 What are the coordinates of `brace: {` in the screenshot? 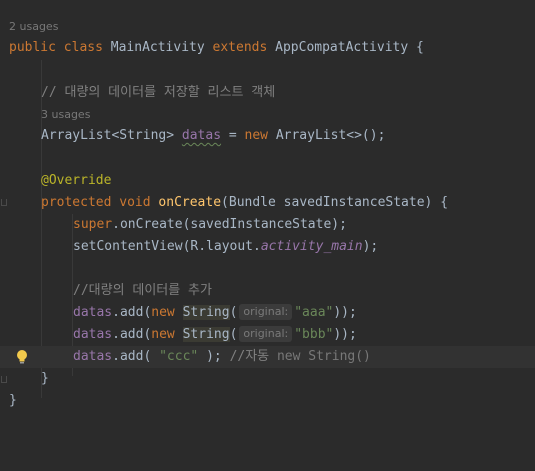 It's located at (416, 47).